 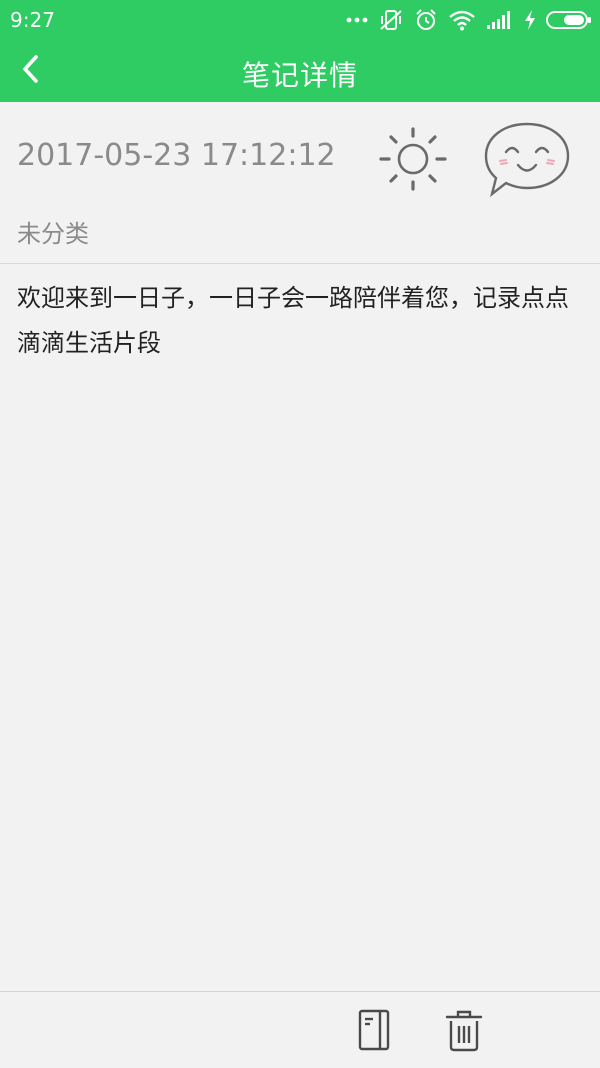 What do you see at coordinates (299, 75) in the screenshot?
I see `page-title: 笔记详情` at bounding box center [299, 75].